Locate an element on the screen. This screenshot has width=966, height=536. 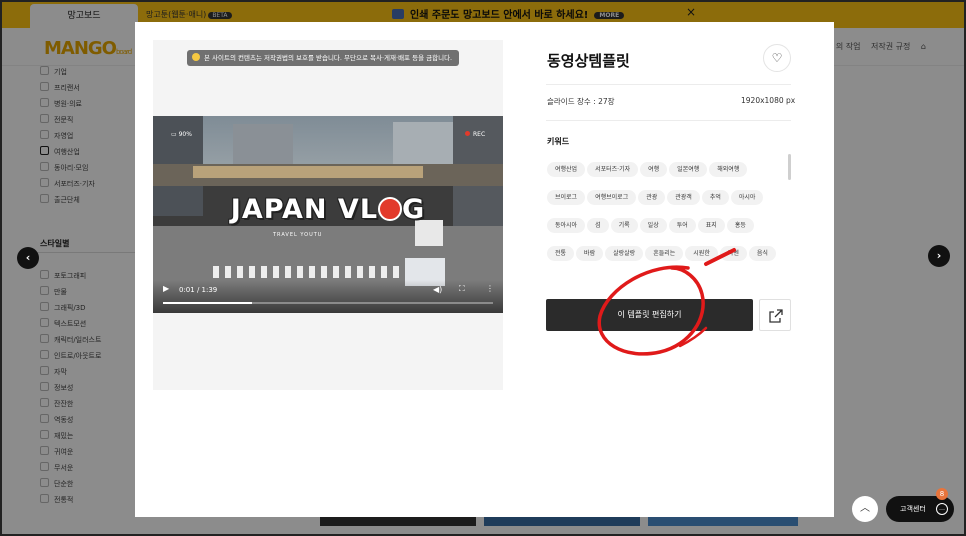
vlog-subtitle: TRAVEL YOUTU is located at coordinates (298, 235).